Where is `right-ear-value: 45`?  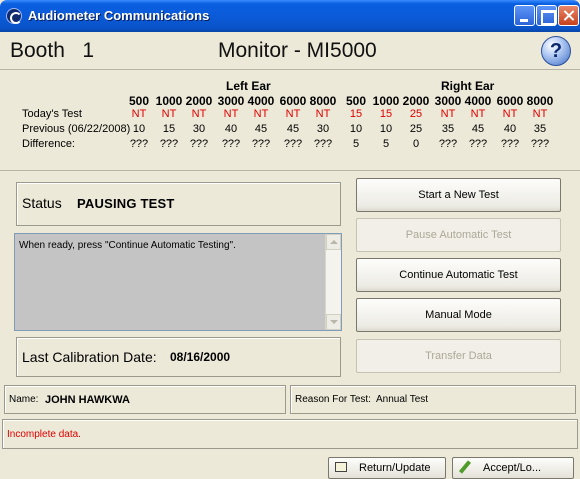 right-ear-value: 45 is located at coordinates (478, 129).